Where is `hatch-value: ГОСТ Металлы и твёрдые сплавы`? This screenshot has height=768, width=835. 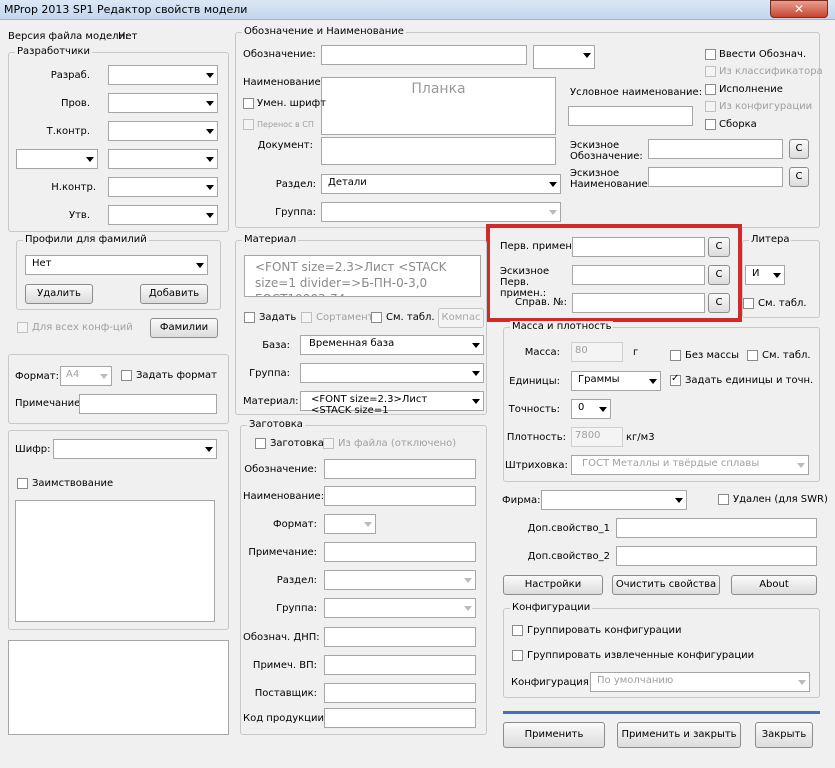 hatch-value: ГОСТ Металлы и твёрдые сплавы is located at coordinates (671, 463).